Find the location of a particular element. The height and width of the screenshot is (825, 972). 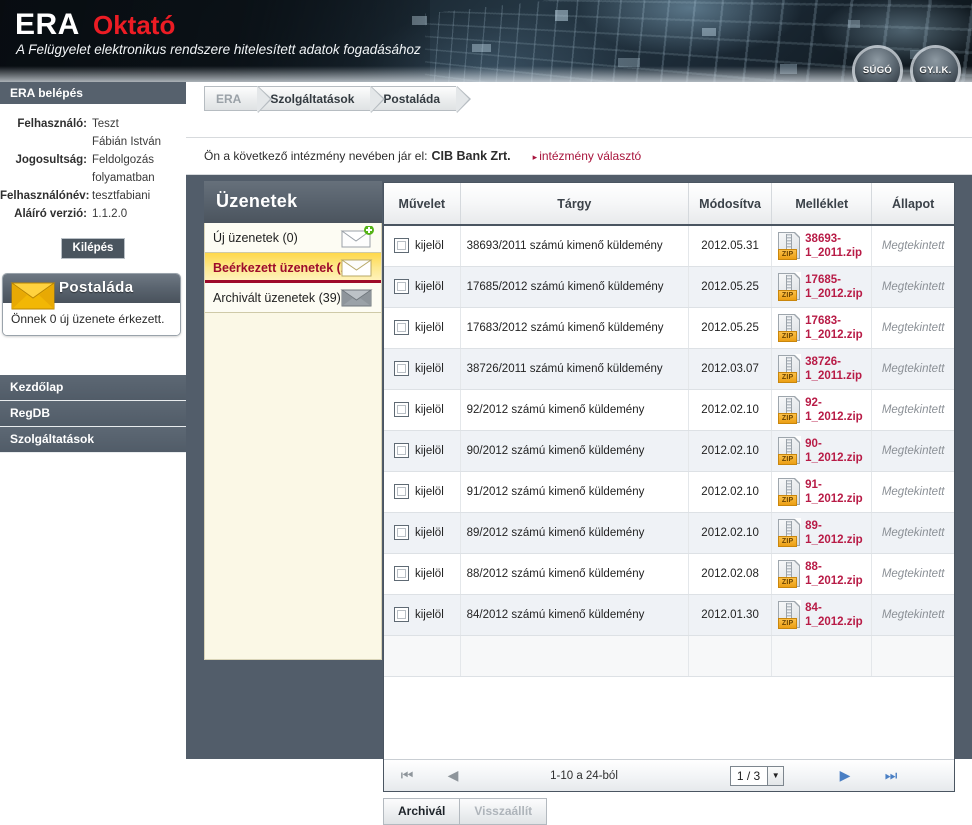

logout-button: Kilépés is located at coordinates (93, 248).